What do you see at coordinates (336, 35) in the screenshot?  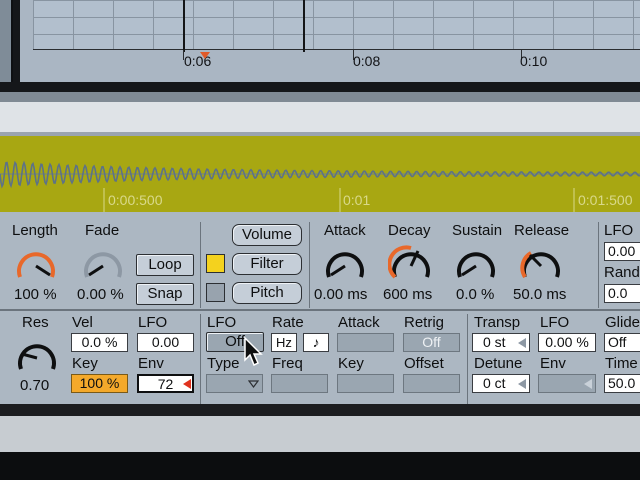 I see `arrangement-timeline: 0:06 0:08 0:10` at bounding box center [336, 35].